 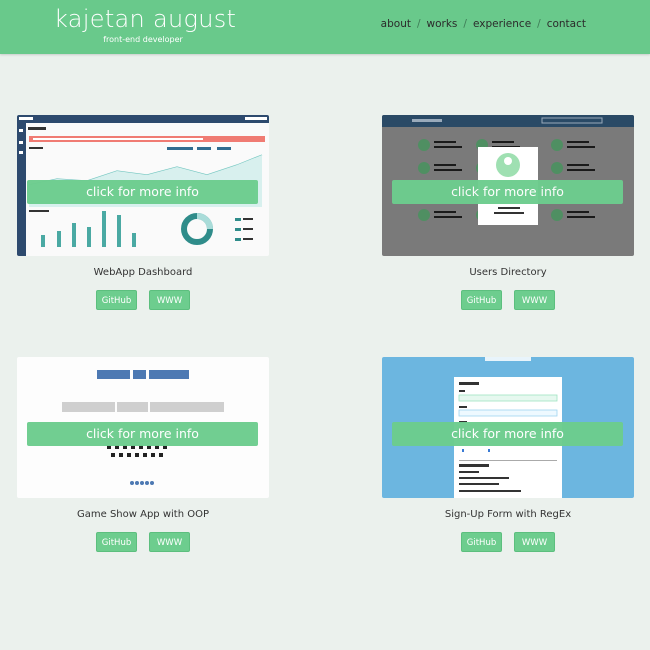 I want to click on site-name: kajetan august, so click(x=145, y=19).